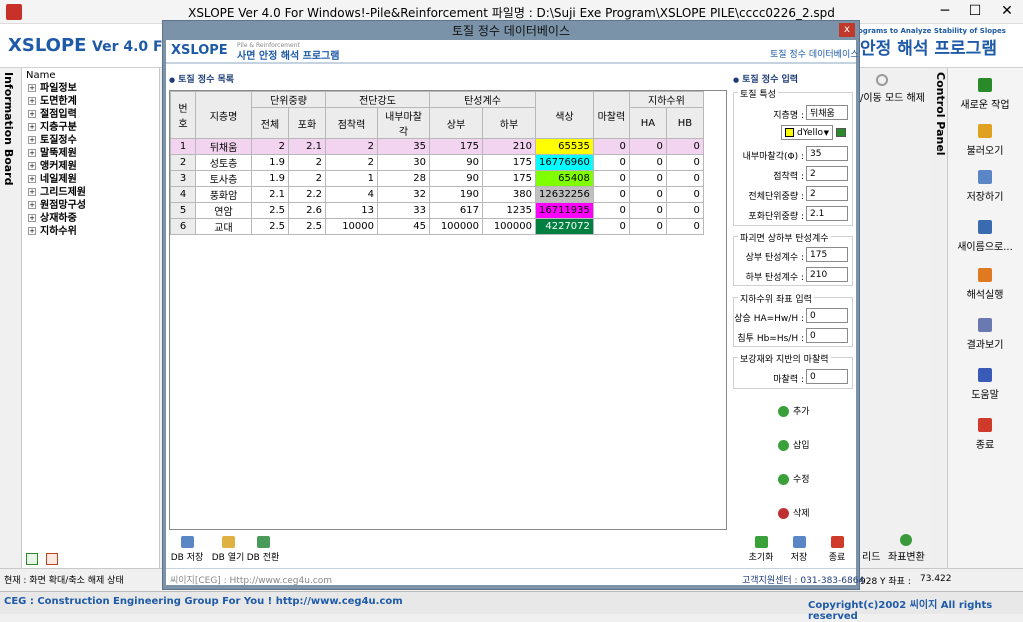 The height and width of the screenshot is (622, 1023). I want to click on upper-modulus-input, so click(827, 254).